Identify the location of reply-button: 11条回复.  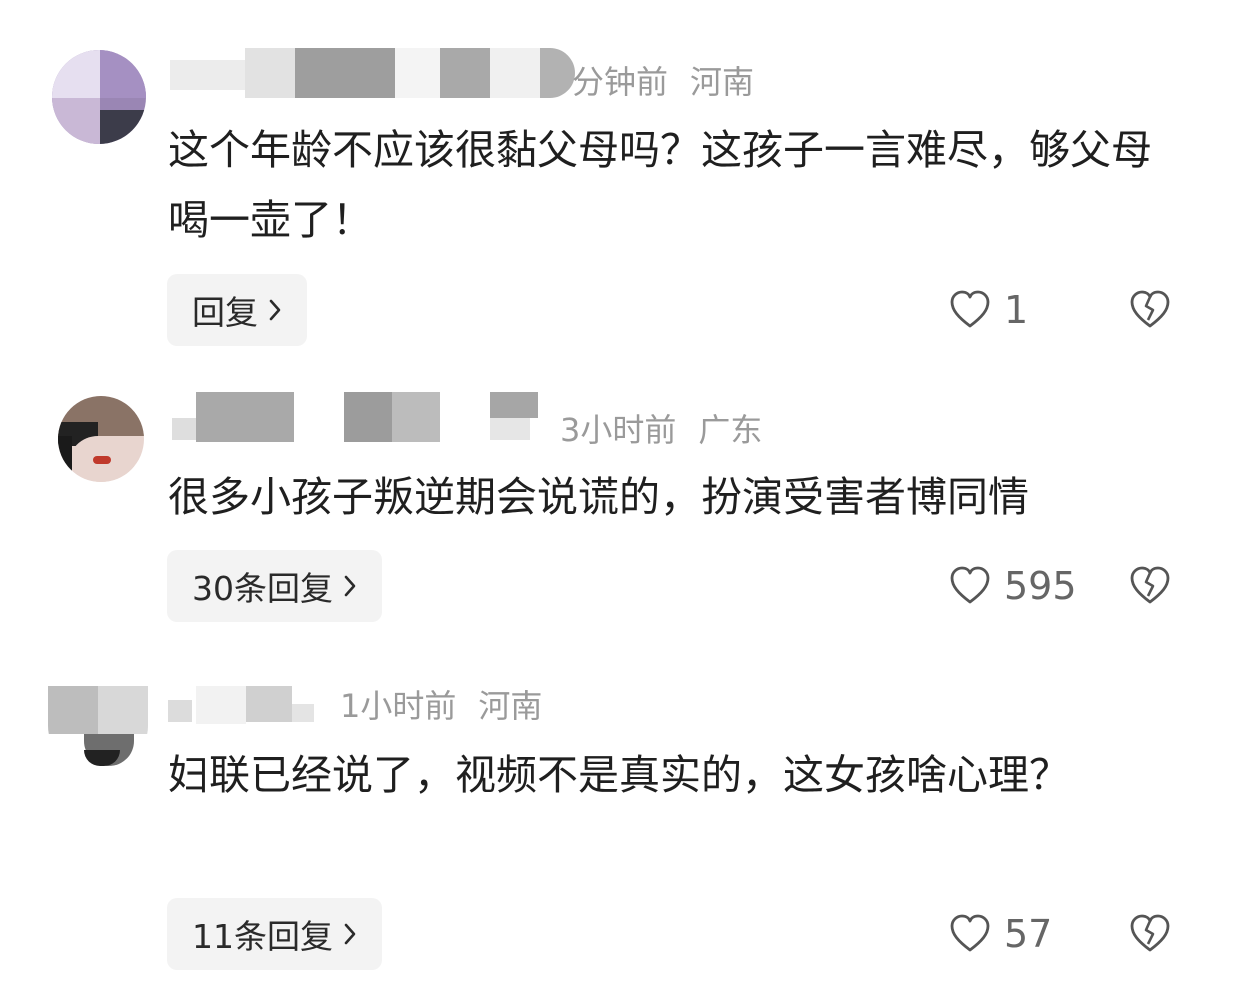
(274, 934).